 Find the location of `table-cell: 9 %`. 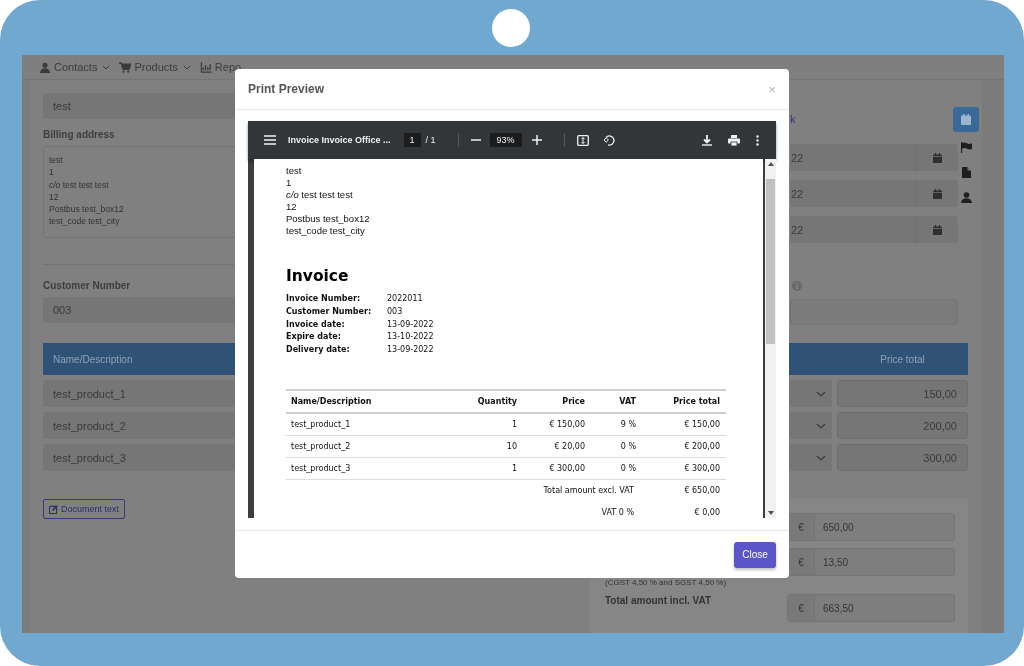

table-cell: 9 % is located at coordinates (612, 424).